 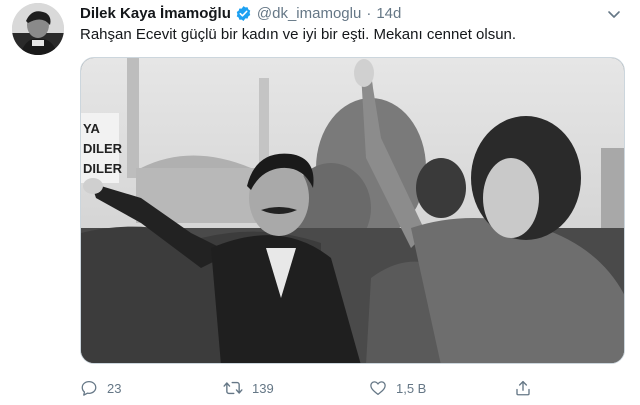 I want to click on retweet-icon, so click(x=233, y=388).